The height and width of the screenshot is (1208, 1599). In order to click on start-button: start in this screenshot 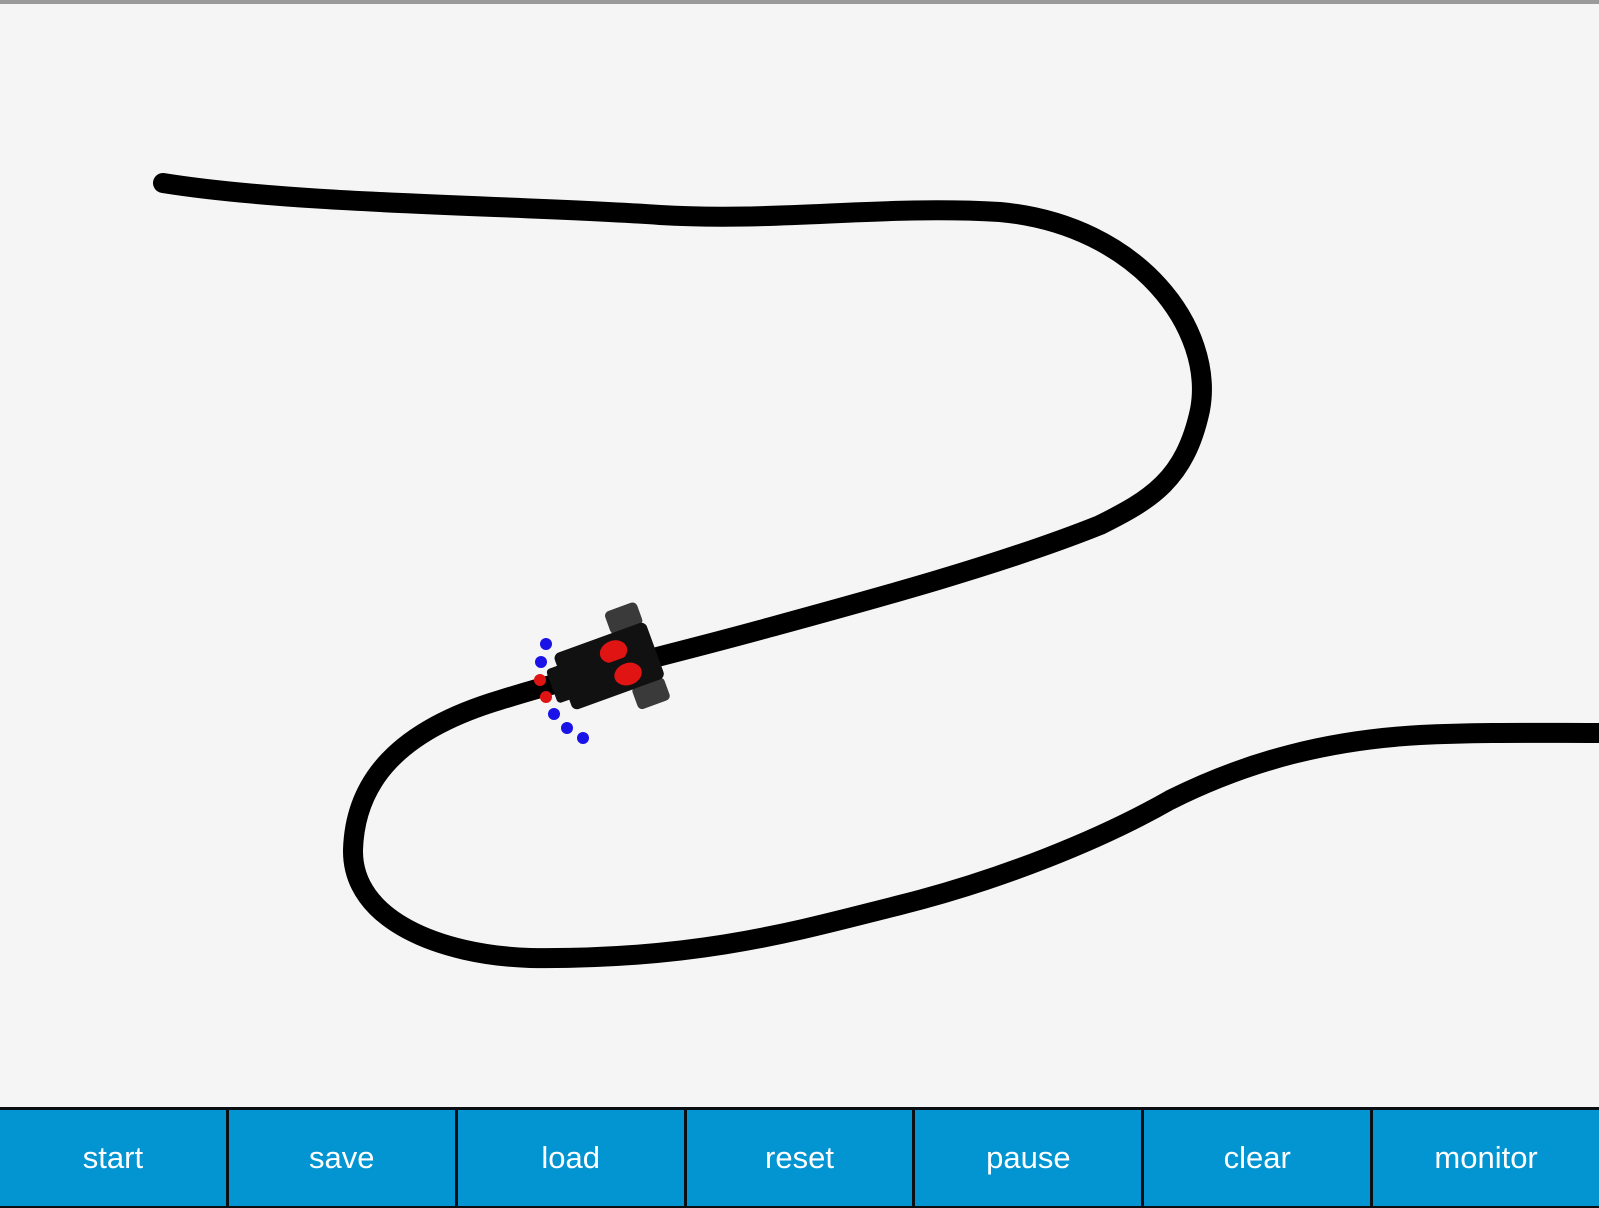, I will do `click(113, 1158)`.